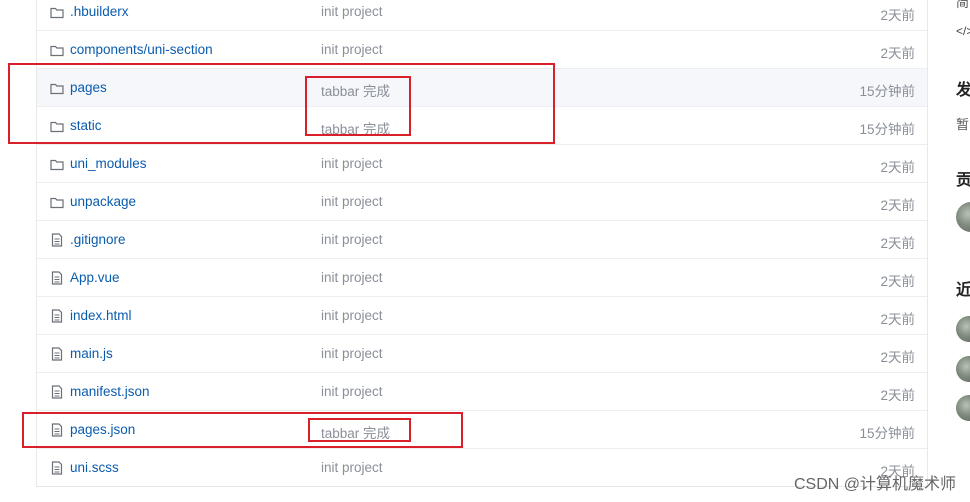 The height and width of the screenshot is (502, 970). What do you see at coordinates (482, 429) in the screenshot?
I see `file-row: pages.json tabbar 完成 15分钟前` at bounding box center [482, 429].